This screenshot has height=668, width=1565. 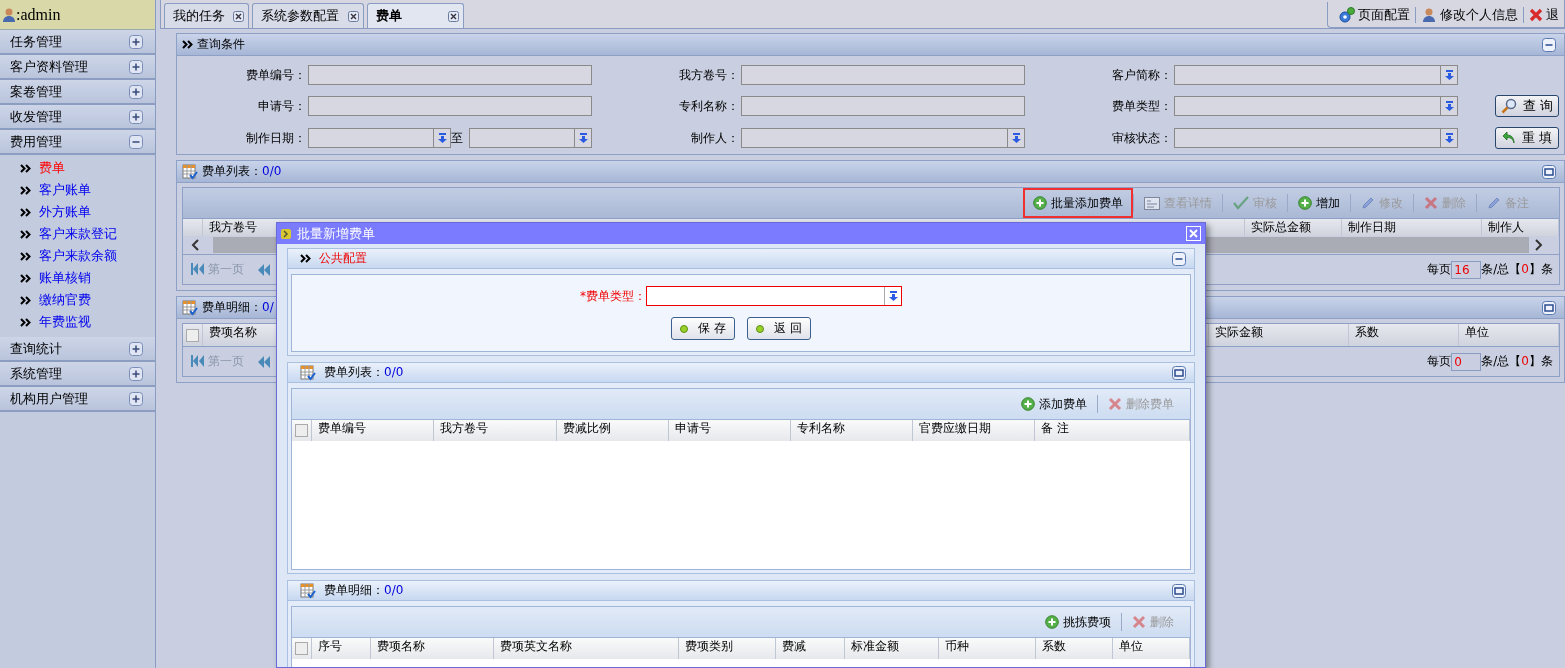 I want to click on search-button: 查 询, so click(x=1527, y=106).